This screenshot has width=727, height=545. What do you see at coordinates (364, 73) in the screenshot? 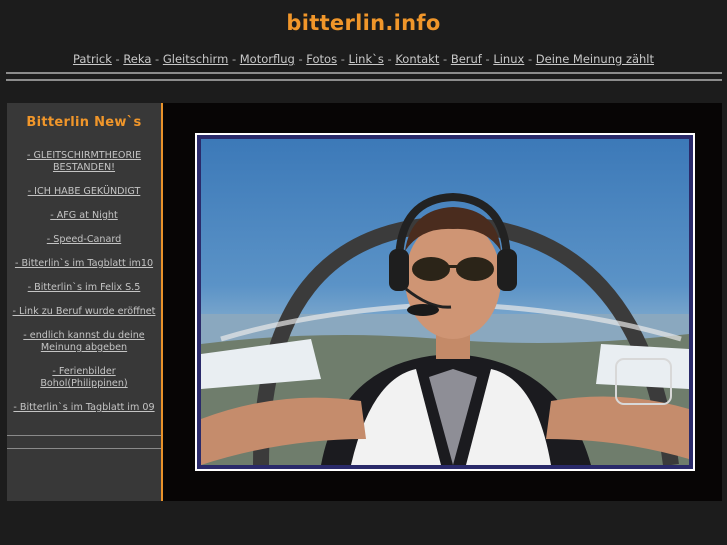
I see `header-divider-top` at bounding box center [364, 73].